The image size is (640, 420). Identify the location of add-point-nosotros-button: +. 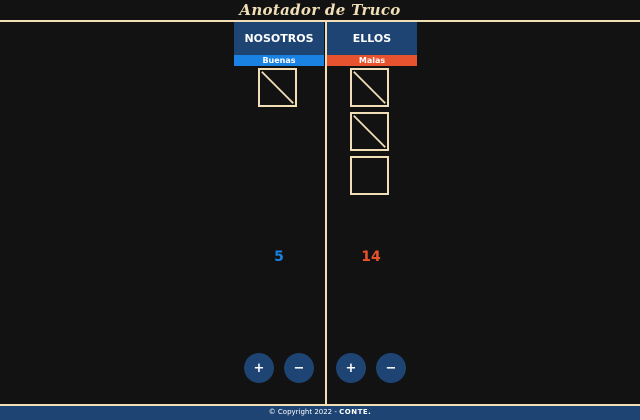
(259, 368).